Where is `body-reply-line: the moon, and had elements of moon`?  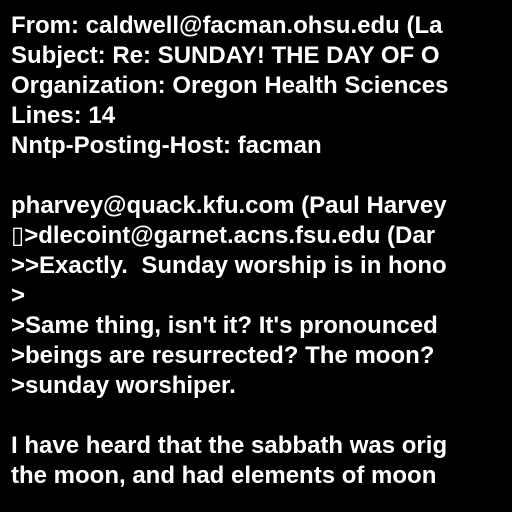
body-reply-line: the moon, and had elements of moon is located at coordinates (224, 475).